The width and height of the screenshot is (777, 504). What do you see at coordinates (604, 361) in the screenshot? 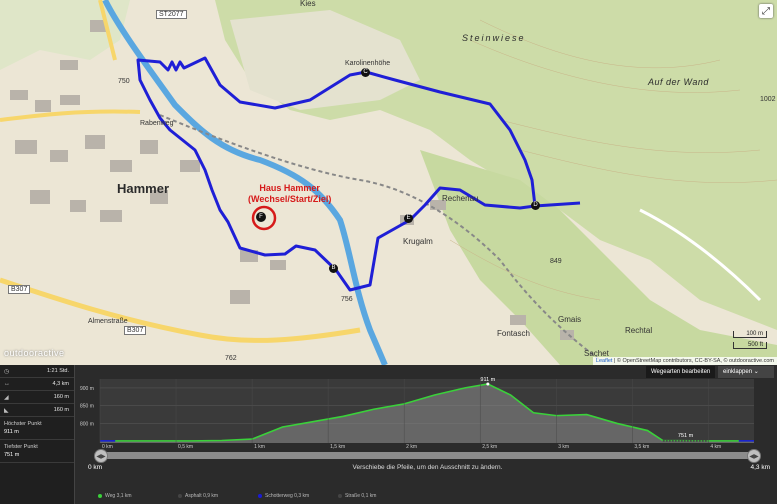
I see `leaflet-link: Leaflet` at bounding box center [604, 361].